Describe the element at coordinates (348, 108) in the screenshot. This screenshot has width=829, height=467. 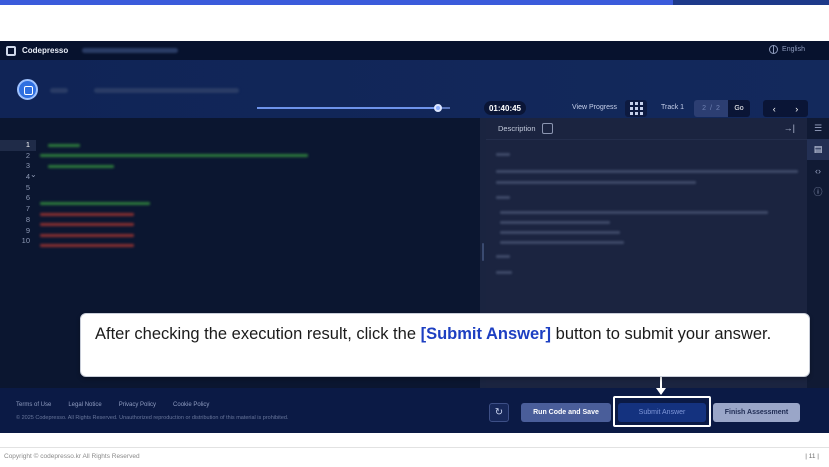
I see `progress-fill` at that location.